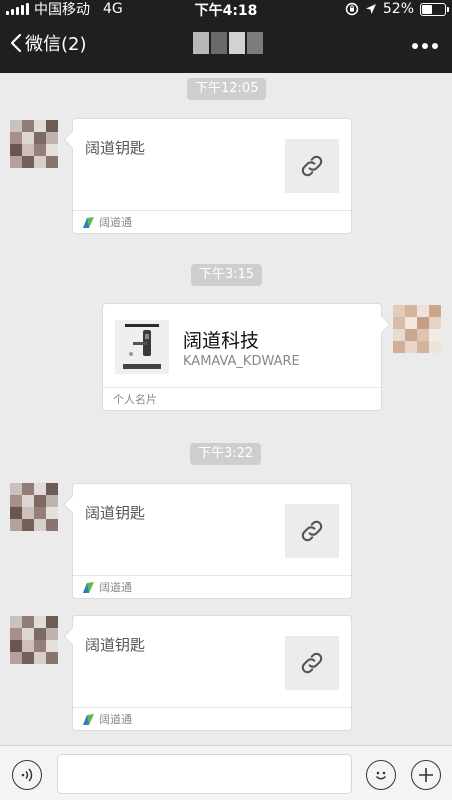 The image size is (452, 800). What do you see at coordinates (370, 9) in the screenshot?
I see `location-icon` at bounding box center [370, 9].